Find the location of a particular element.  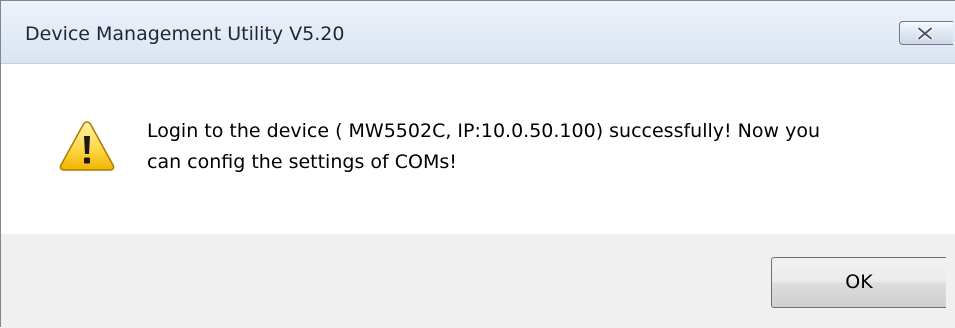

window-title: Device Management Utility V5.20 is located at coordinates (185, 34).